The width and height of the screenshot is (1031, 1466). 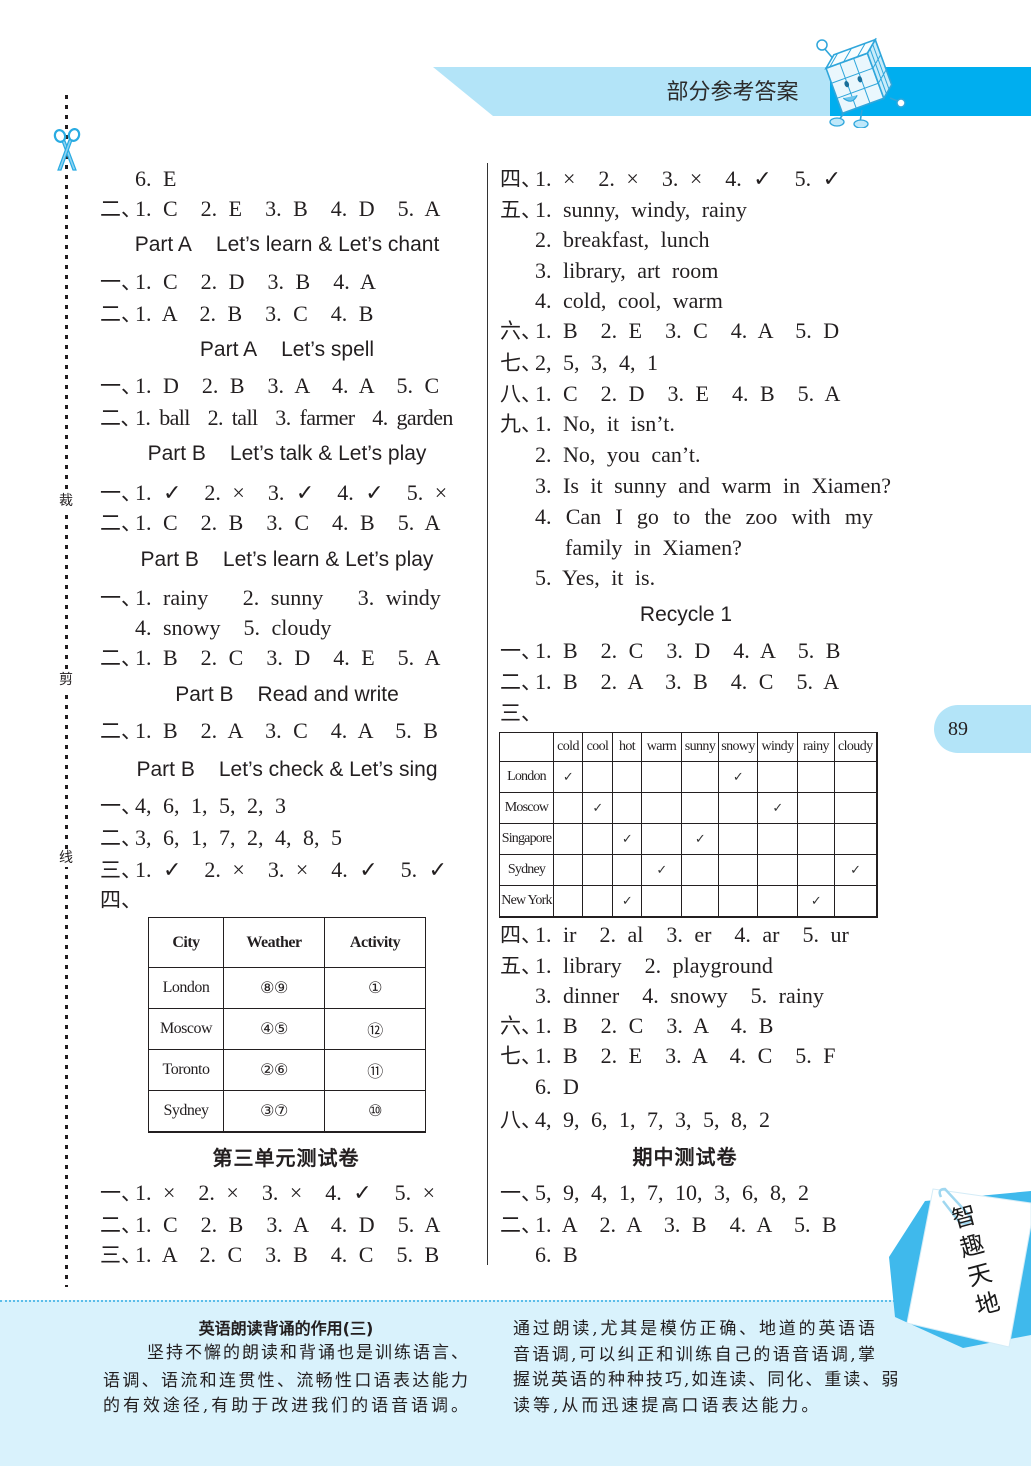 I want to click on answer-row: 二、1. A 2. B 3. C 4. B, so click(x=236, y=314).